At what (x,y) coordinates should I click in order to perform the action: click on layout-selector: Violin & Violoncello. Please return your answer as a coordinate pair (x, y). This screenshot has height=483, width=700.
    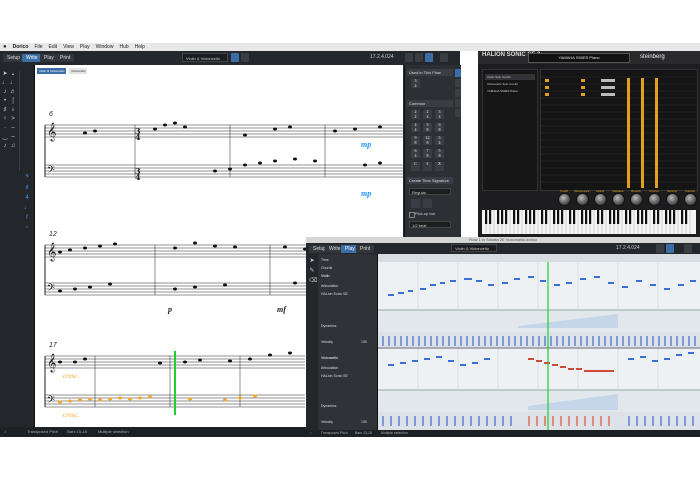
    Looking at the image, I should click on (205, 57).